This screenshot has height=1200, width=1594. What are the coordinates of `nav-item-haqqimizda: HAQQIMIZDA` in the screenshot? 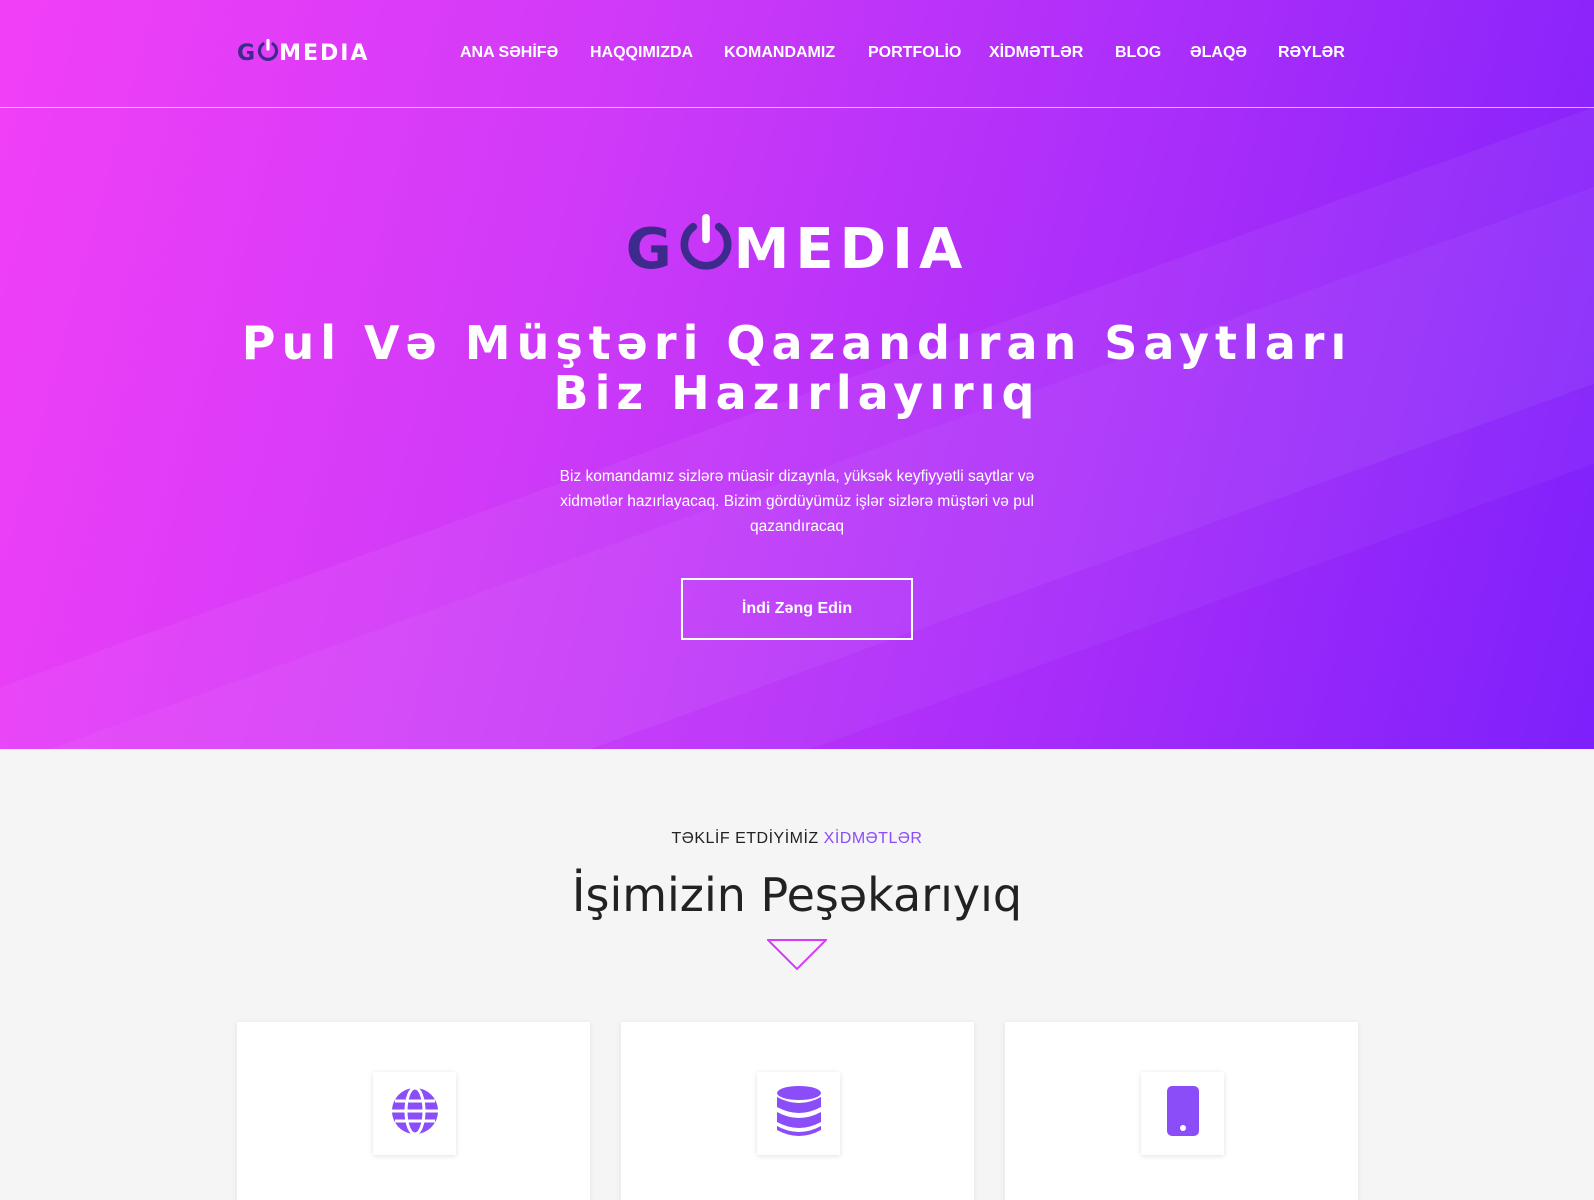 It's located at (641, 53).